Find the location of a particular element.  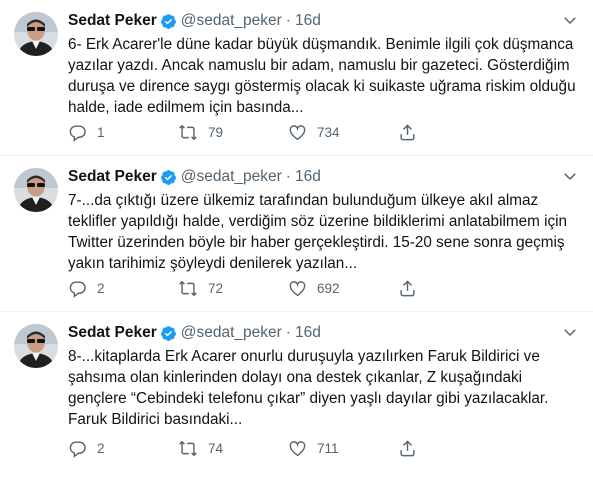

tweet-actions: 2 74 711 is located at coordinates (283, 448).